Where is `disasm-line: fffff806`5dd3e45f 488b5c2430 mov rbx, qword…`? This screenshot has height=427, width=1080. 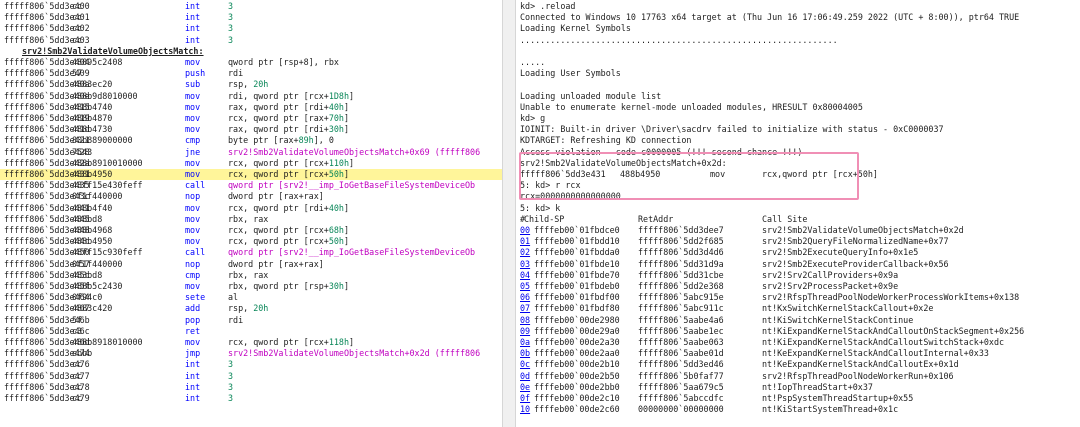 disasm-line: fffff806`5dd3e45f 488b5c2430 mov rbx, qword… is located at coordinates (251, 286).